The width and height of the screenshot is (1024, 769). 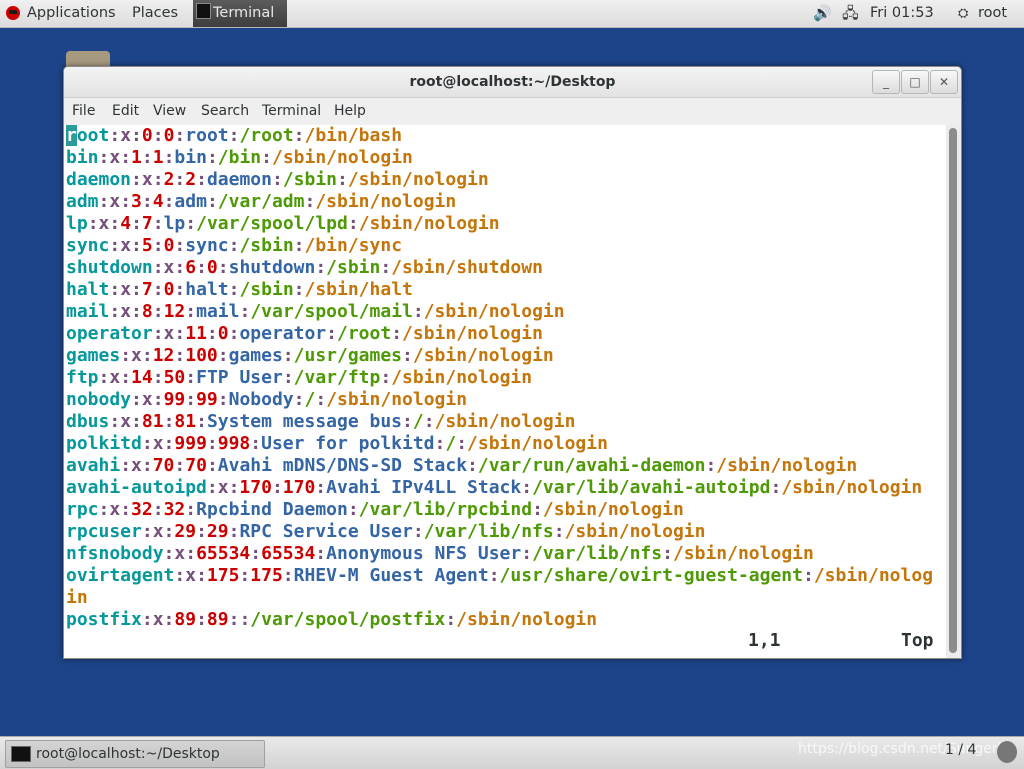 What do you see at coordinates (155, 13) in the screenshot?
I see `places-menu: Places` at bounding box center [155, 13].